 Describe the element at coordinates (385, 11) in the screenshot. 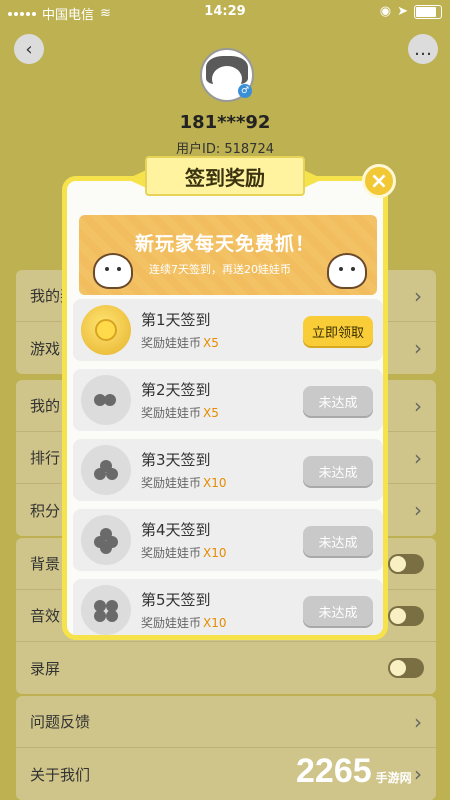

I see `lock-rotation-icon: ◉` at that location.